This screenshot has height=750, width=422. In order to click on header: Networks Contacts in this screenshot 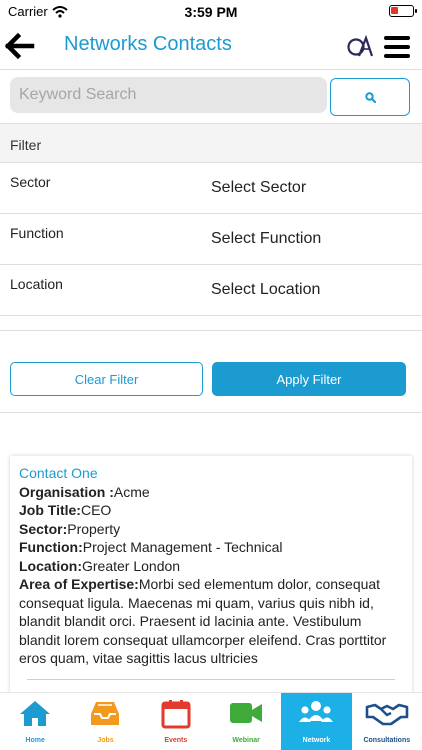, I will do `click(211, 46)`.